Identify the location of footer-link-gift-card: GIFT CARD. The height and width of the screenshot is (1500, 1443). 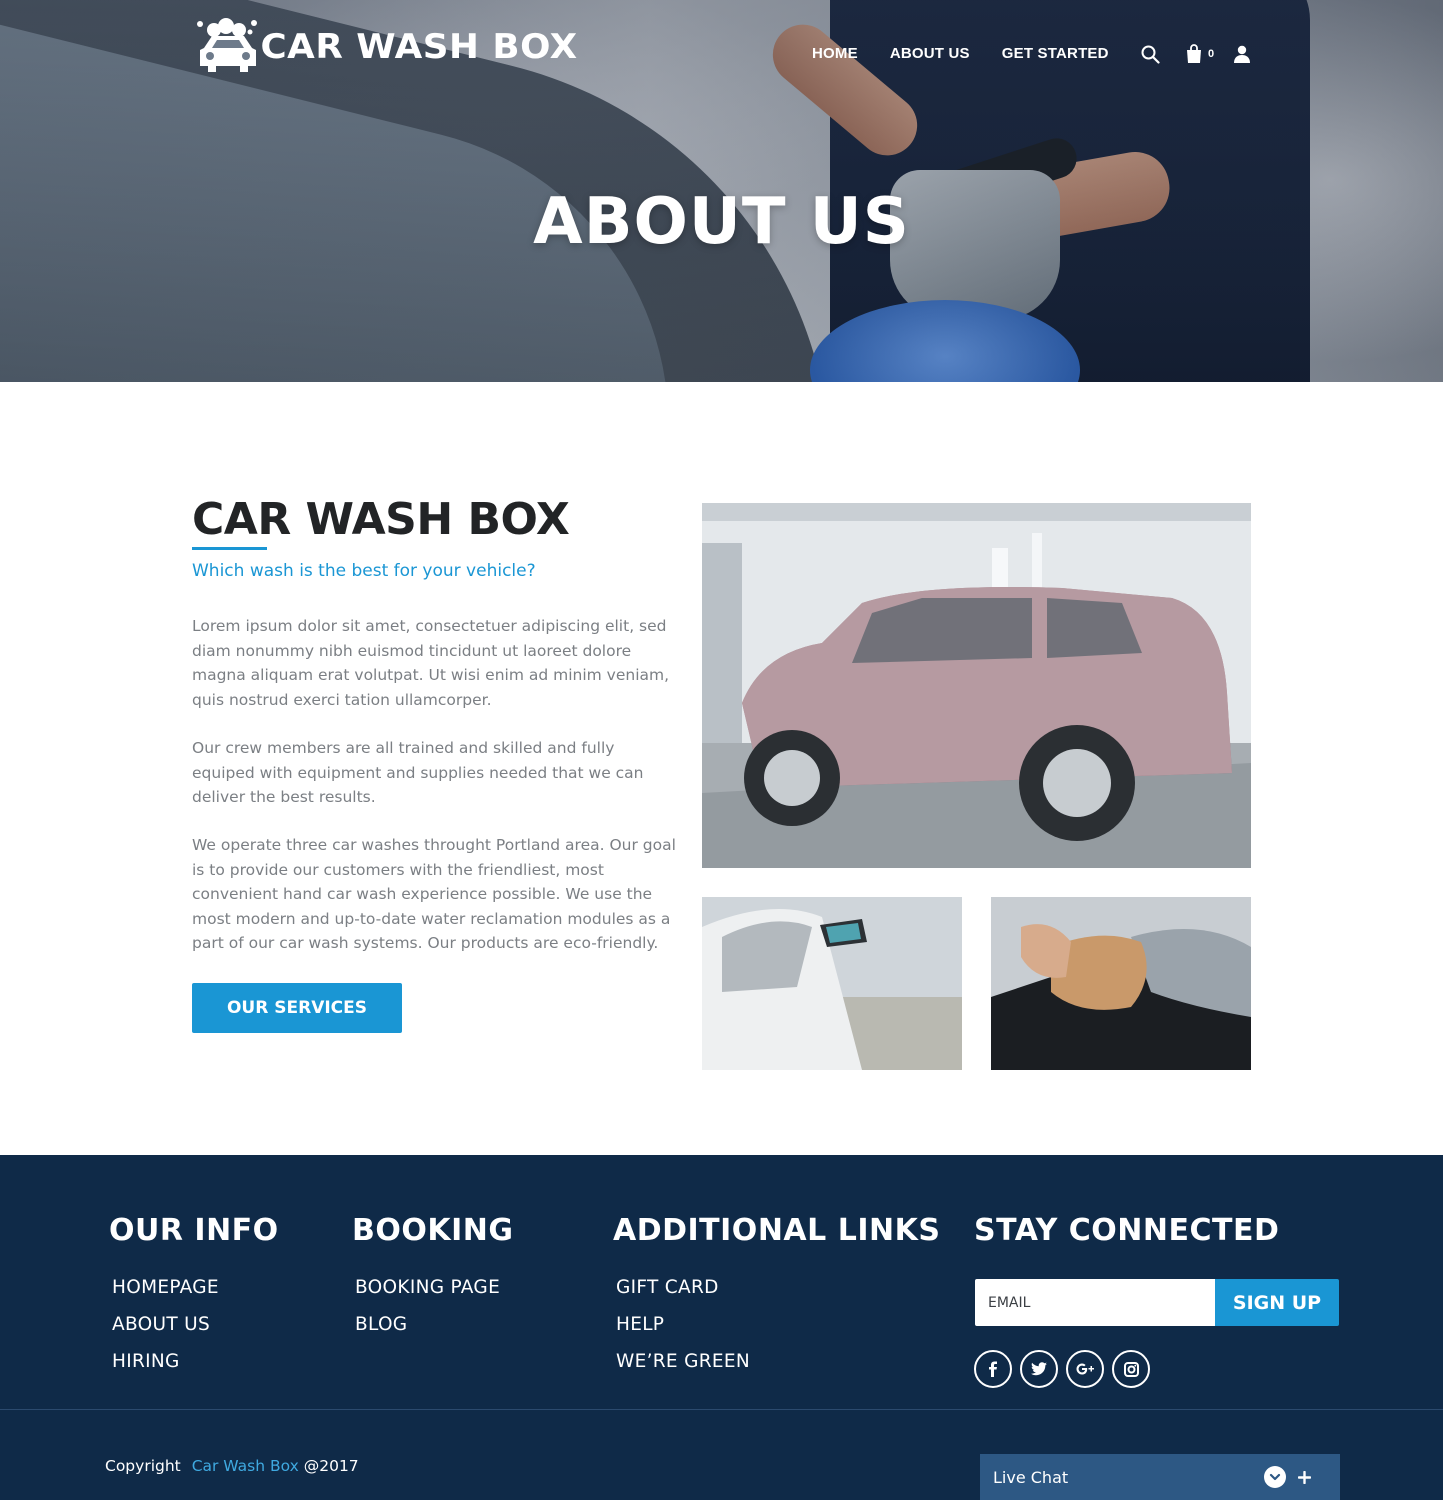
(667, 1287).